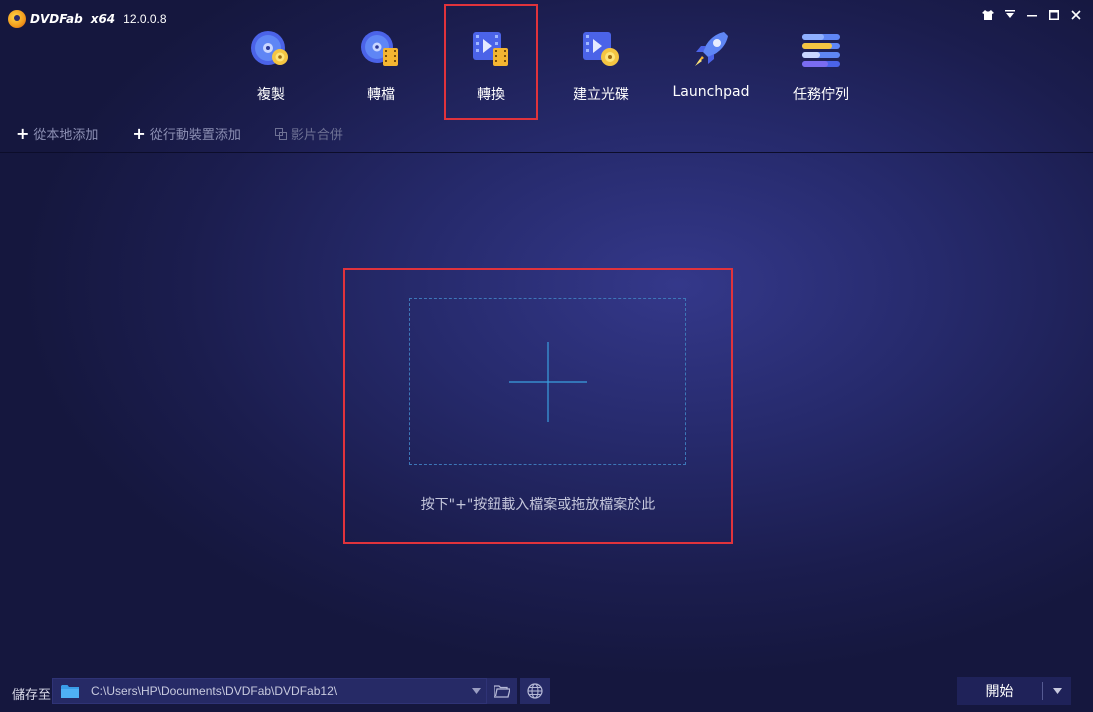  What do you see at coordinates (601, 49) in the screenshot?
I see `creator-icon` at bounding box center [601, 49].